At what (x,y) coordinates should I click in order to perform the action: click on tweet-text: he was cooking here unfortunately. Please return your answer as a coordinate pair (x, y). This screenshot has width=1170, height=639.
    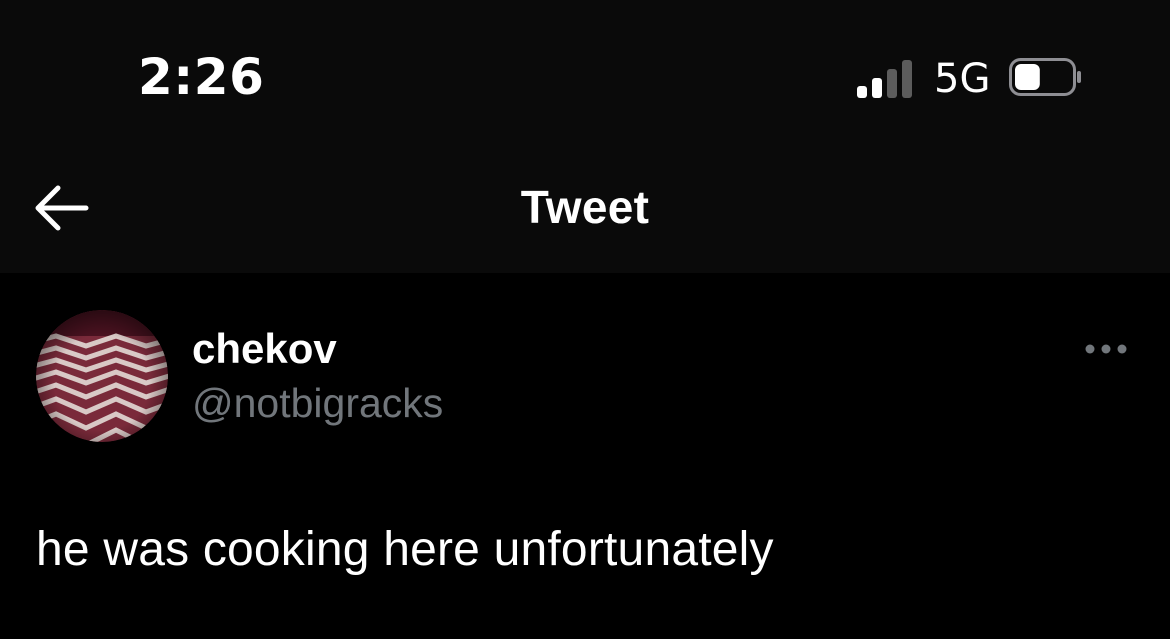
    Looking at the image, I should click on (405, 549).